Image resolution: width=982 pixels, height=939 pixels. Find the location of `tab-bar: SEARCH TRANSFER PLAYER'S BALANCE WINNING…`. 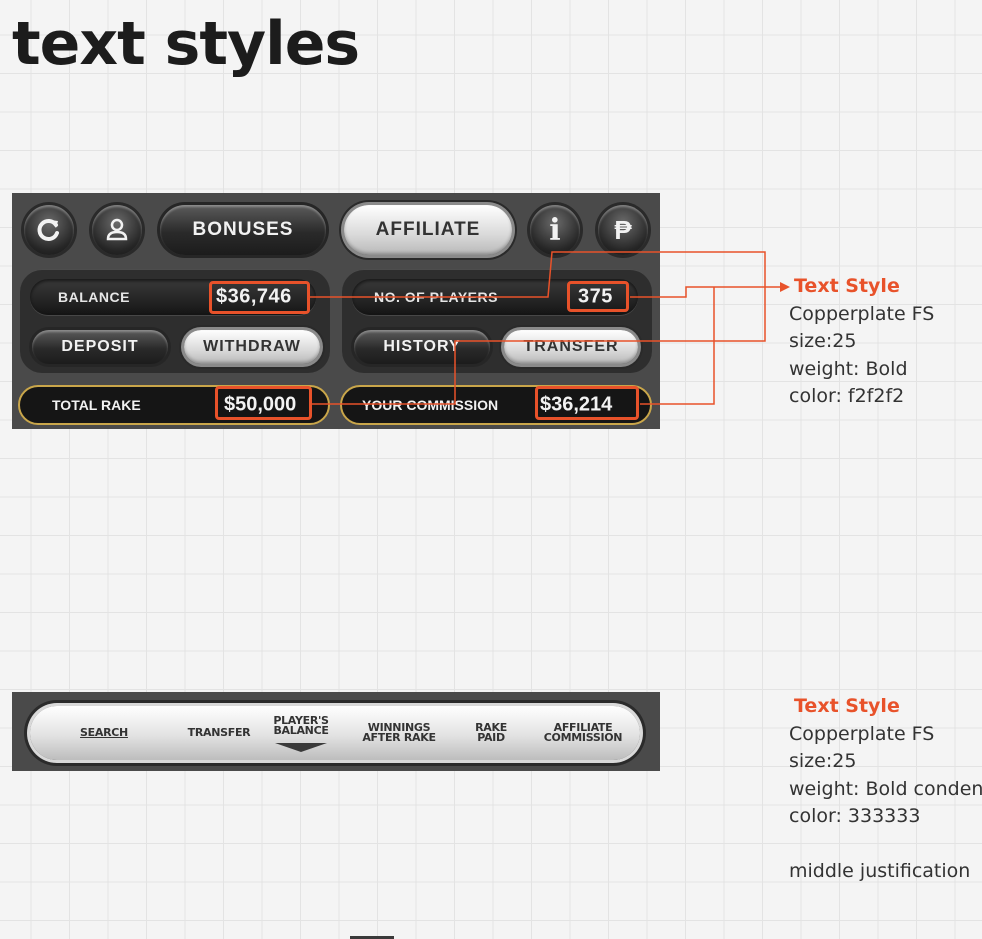

tab-bar: SEARCH TRANSFER PLAYER'S BALANCE WINNING… is located at coordinates (335, 733).